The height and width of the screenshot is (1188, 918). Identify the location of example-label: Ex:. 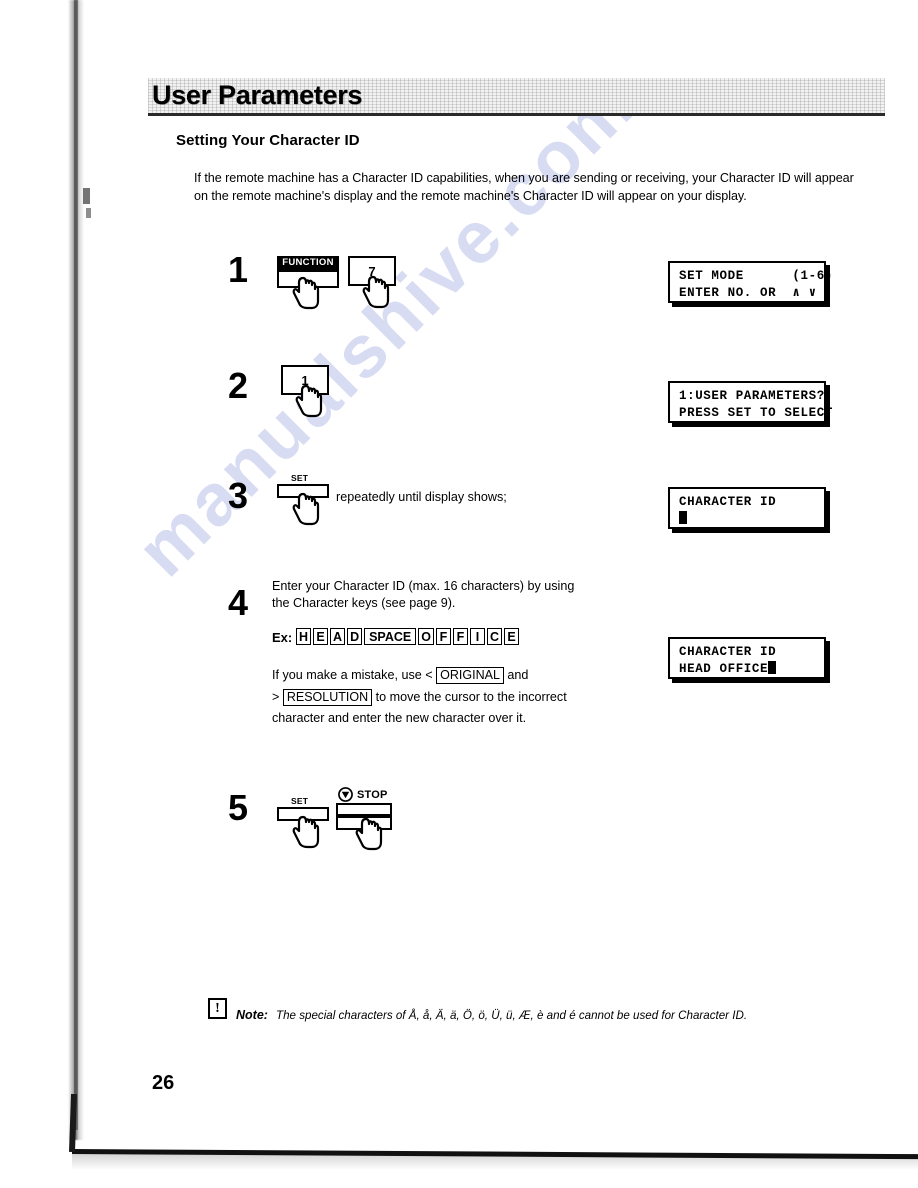
(282, 637).